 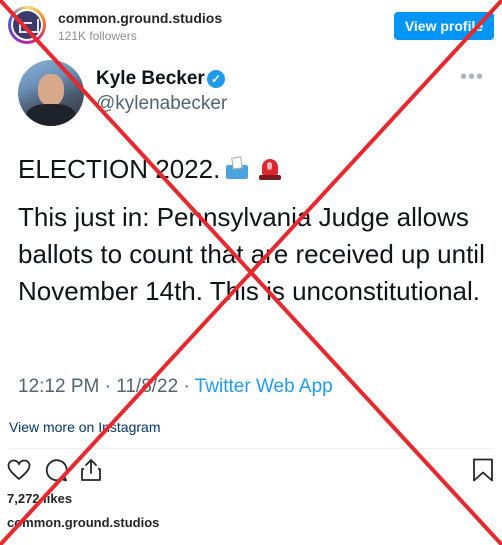 I want to click on bookmark-icon, so click(x=483, y=470).